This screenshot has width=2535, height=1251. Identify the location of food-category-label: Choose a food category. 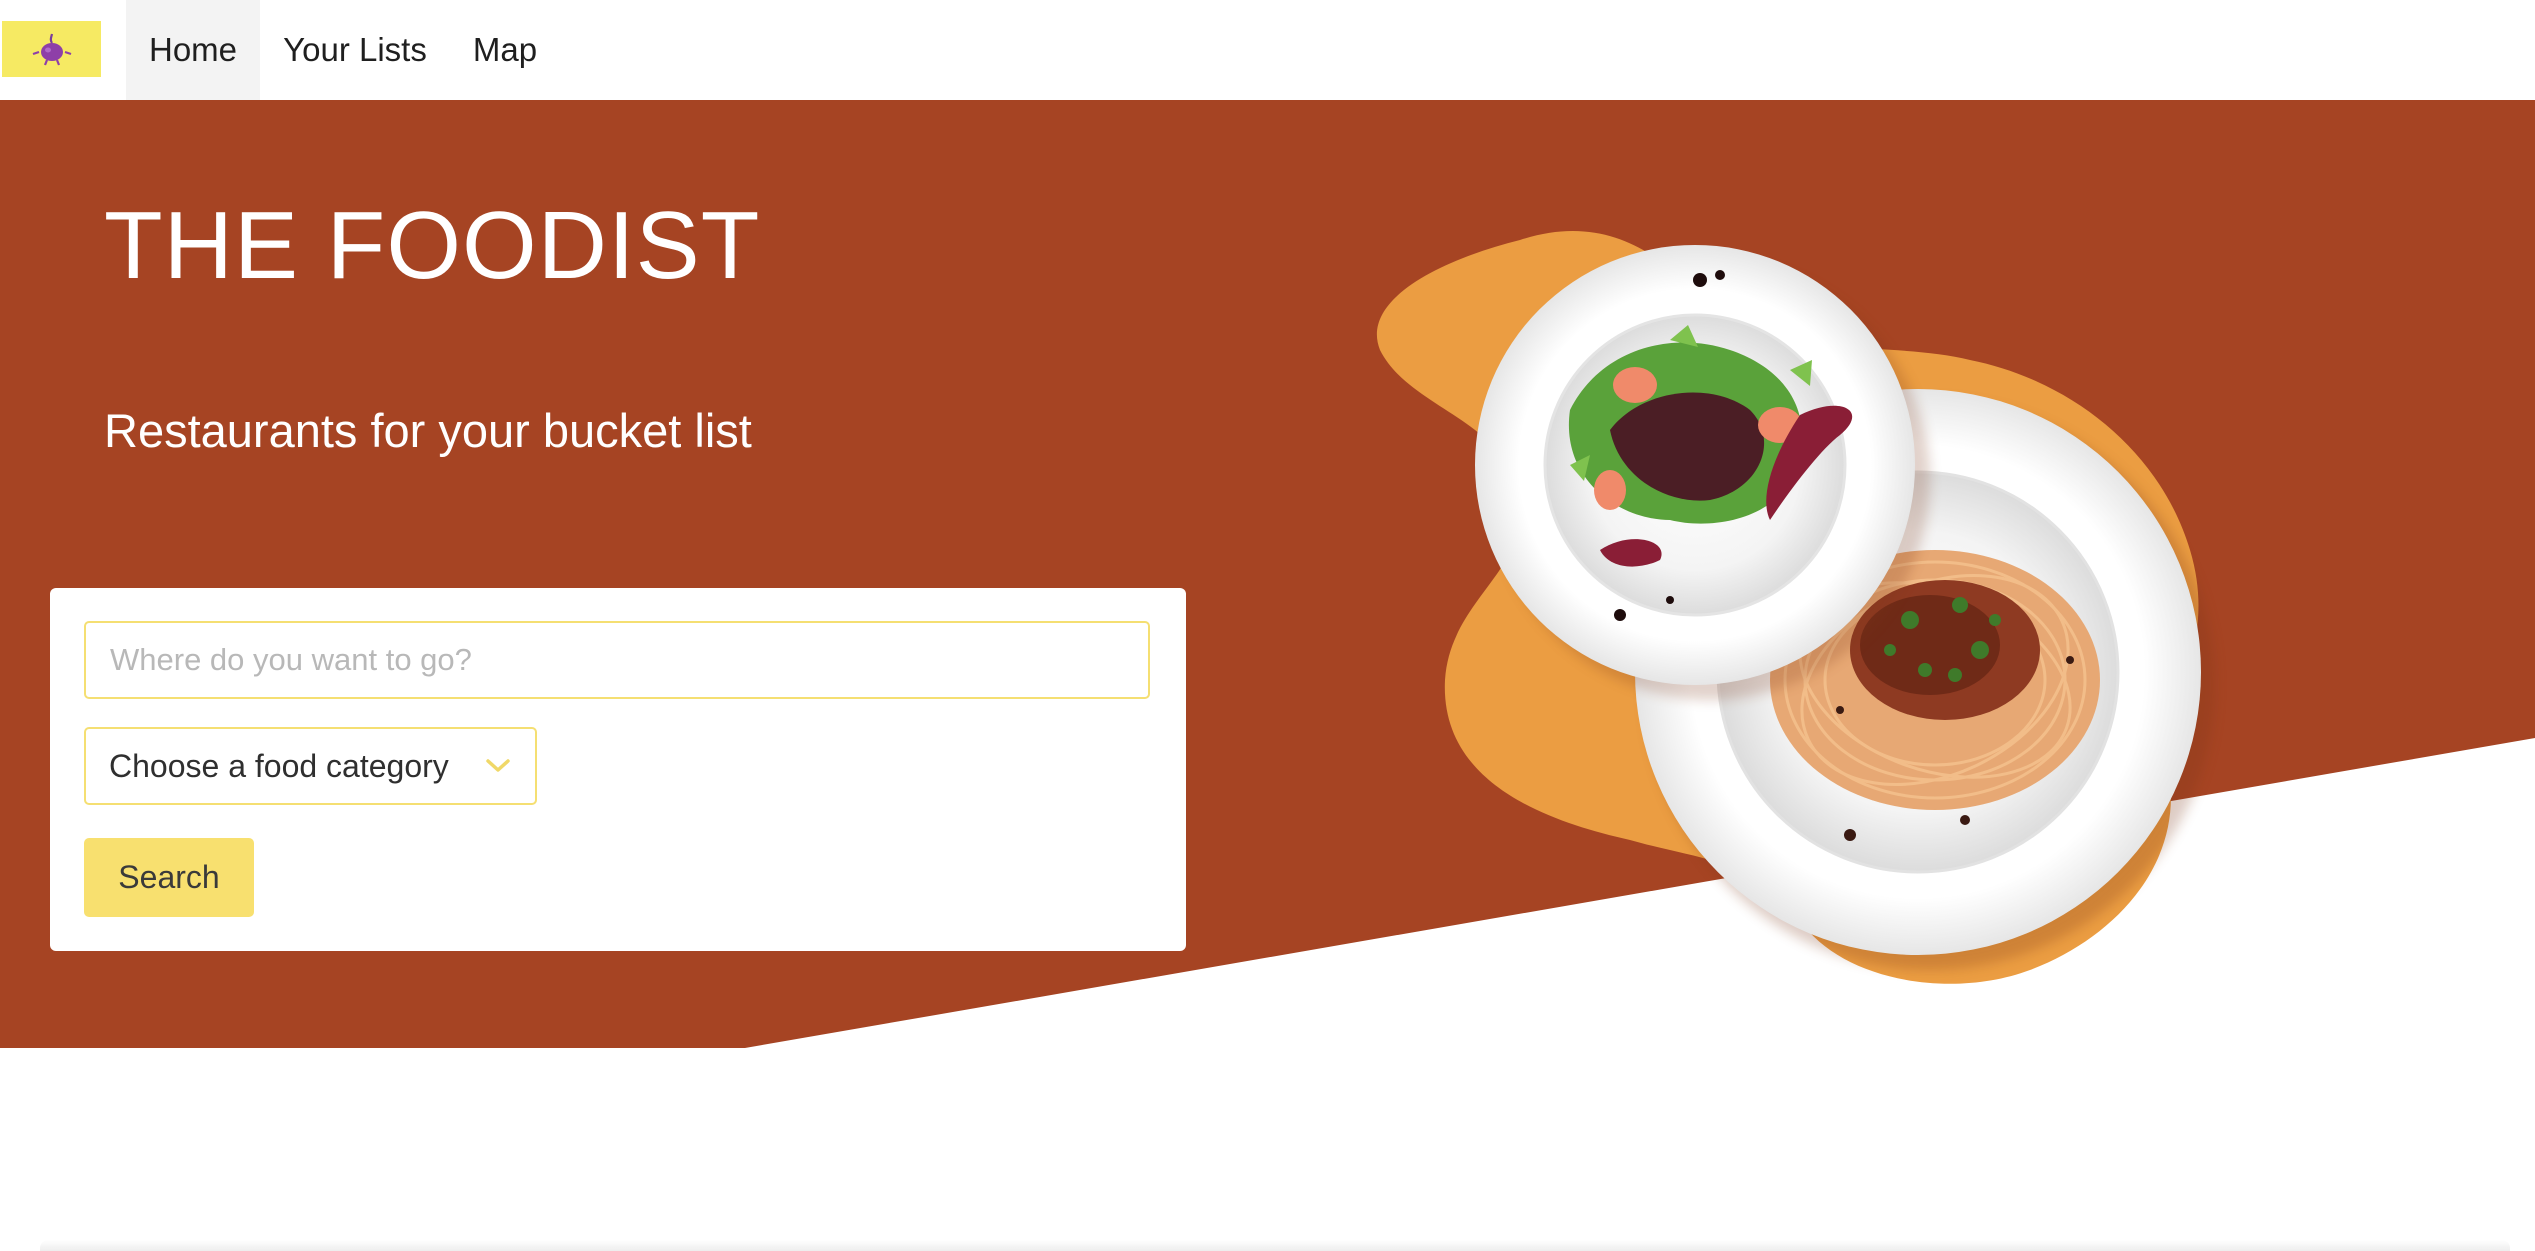
(279, 765).